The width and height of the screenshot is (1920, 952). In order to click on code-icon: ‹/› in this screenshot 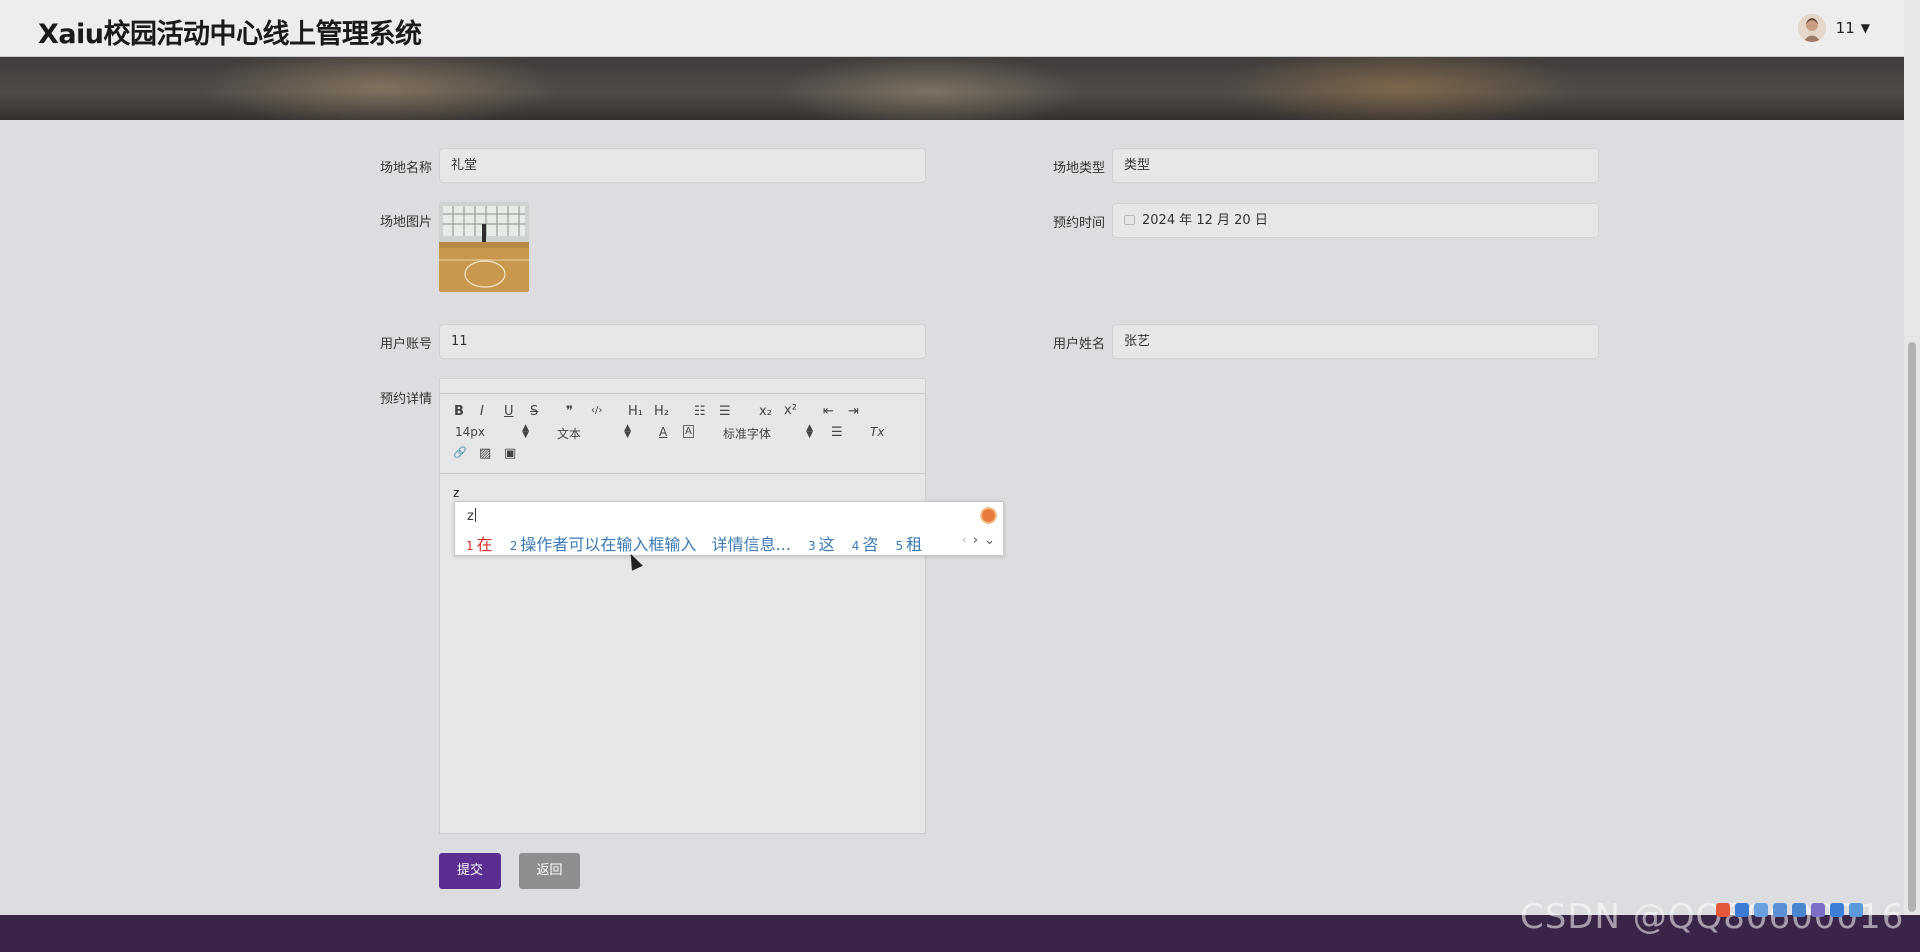, I will do `click(596, 410)`.